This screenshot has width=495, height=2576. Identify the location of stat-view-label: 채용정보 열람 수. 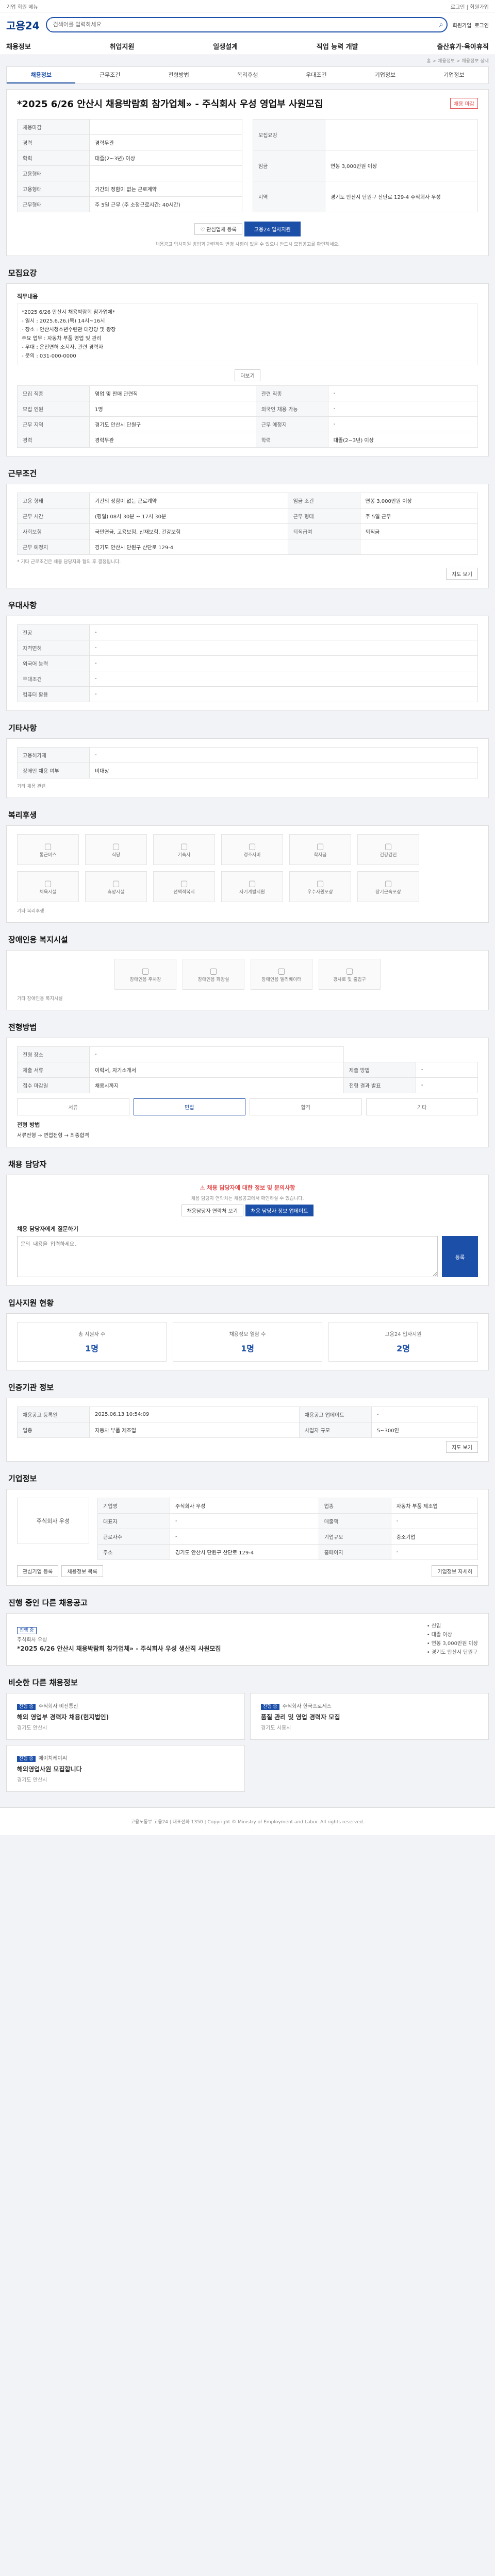
(247, 1335).